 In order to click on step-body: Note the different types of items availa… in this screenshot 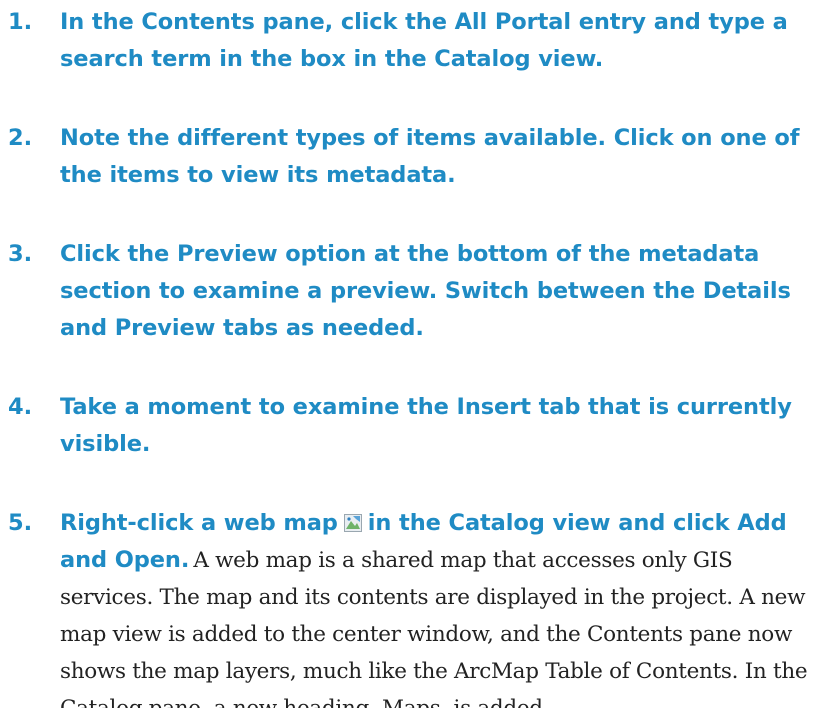, I will do `click(440, 157)`.